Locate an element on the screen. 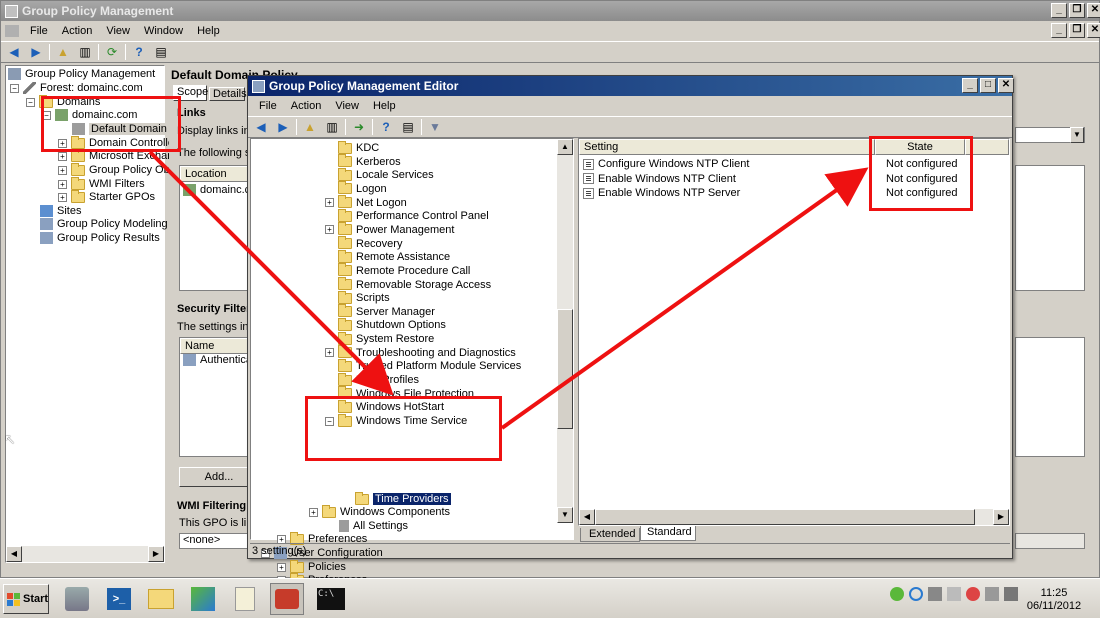  server-manager-icon is located at coordinates (77, 599).